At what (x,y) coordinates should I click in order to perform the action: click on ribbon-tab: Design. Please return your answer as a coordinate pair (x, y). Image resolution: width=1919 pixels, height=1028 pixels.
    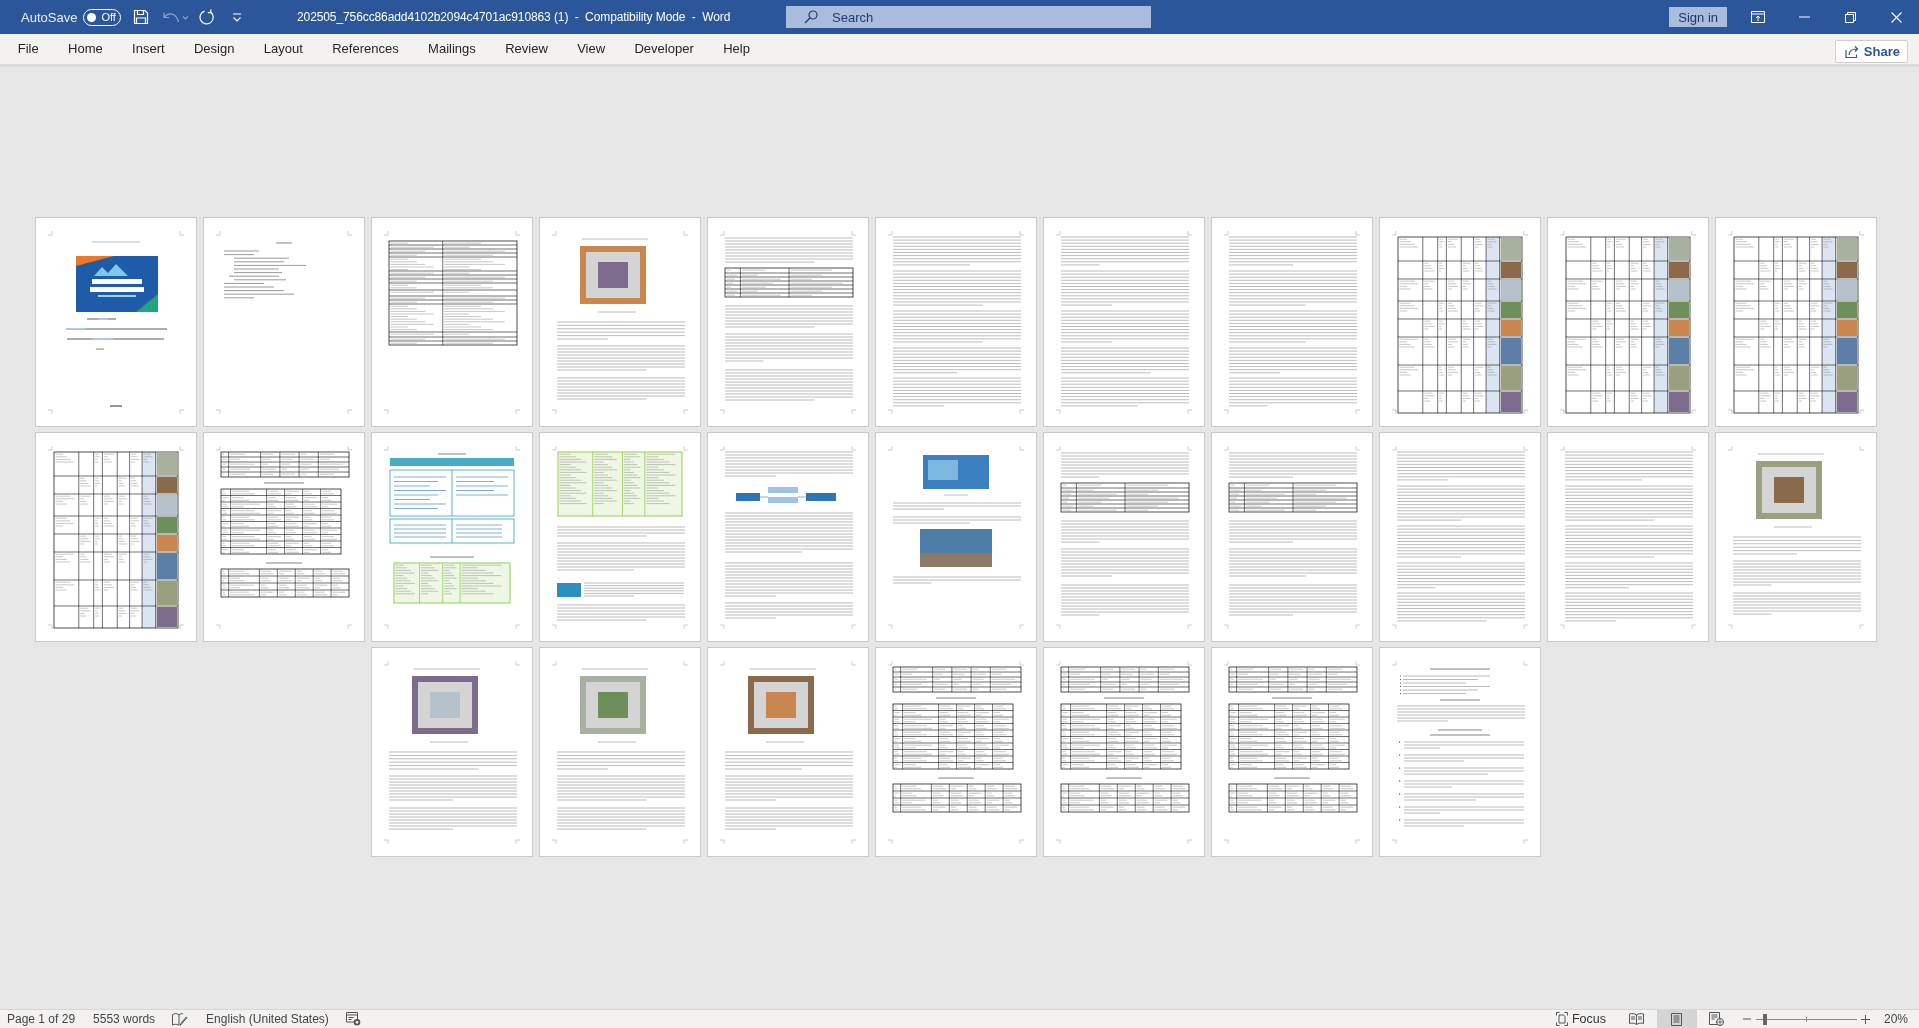
    Looking at the image, I should click on (214, 49).